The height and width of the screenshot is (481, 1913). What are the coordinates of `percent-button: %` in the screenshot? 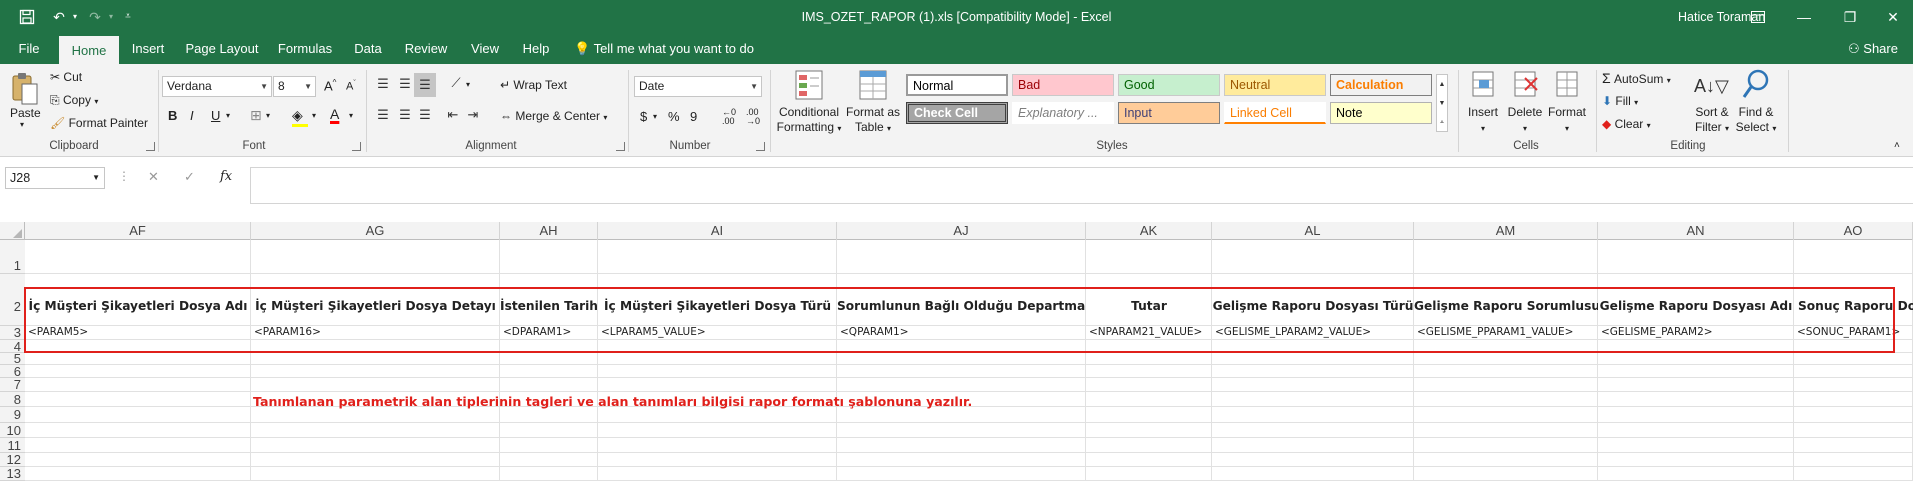 It's located at (674, 116).